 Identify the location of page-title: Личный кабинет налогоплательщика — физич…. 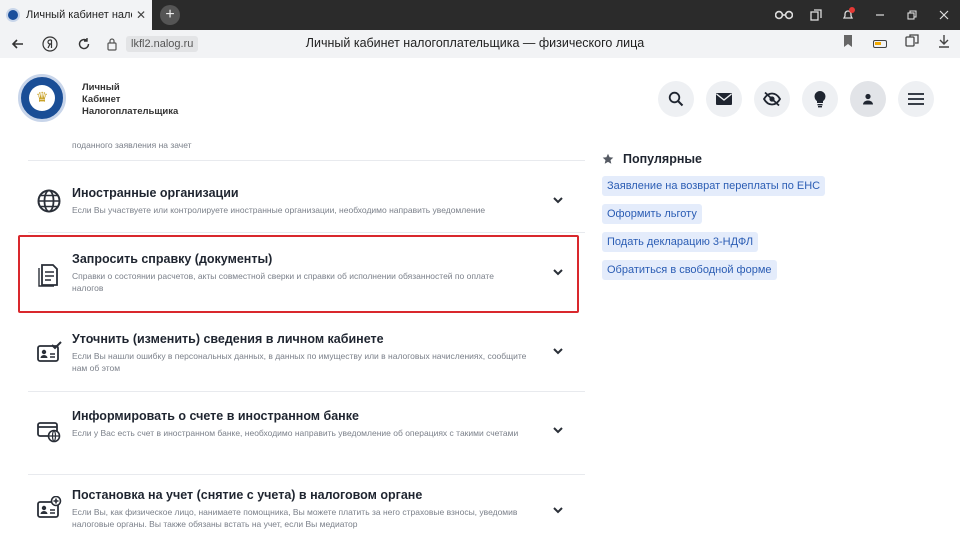
(475, 43).